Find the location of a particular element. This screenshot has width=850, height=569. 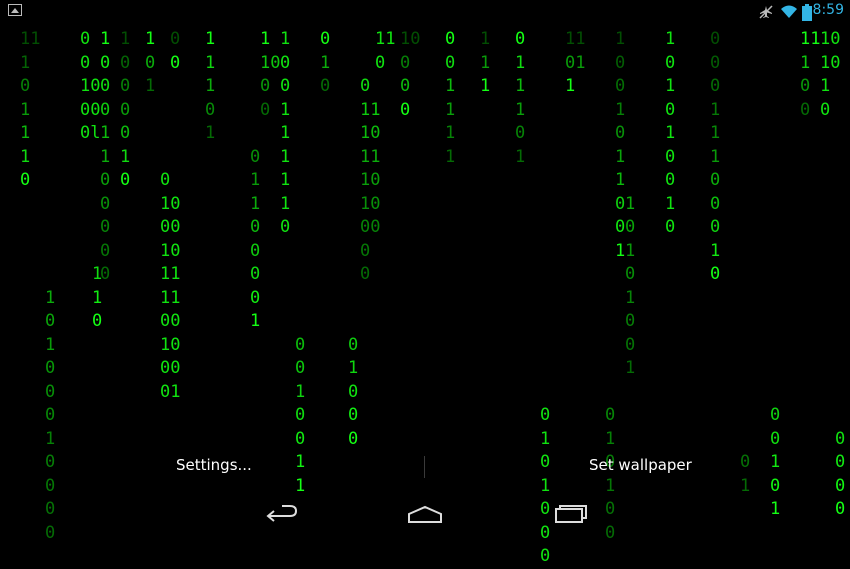

home-button is located at coordinates (425, 512).